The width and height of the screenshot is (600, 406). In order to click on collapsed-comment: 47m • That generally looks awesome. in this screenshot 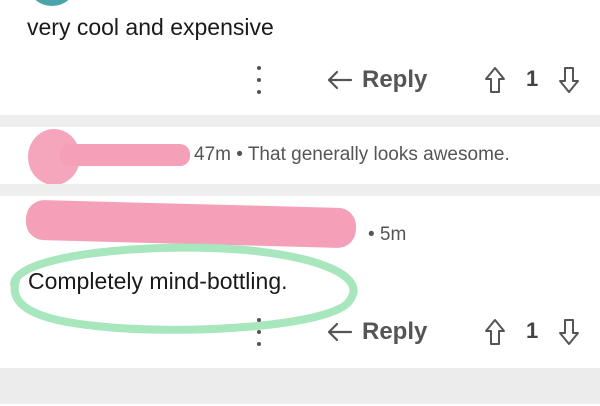, I will do `click(300, 156)`.